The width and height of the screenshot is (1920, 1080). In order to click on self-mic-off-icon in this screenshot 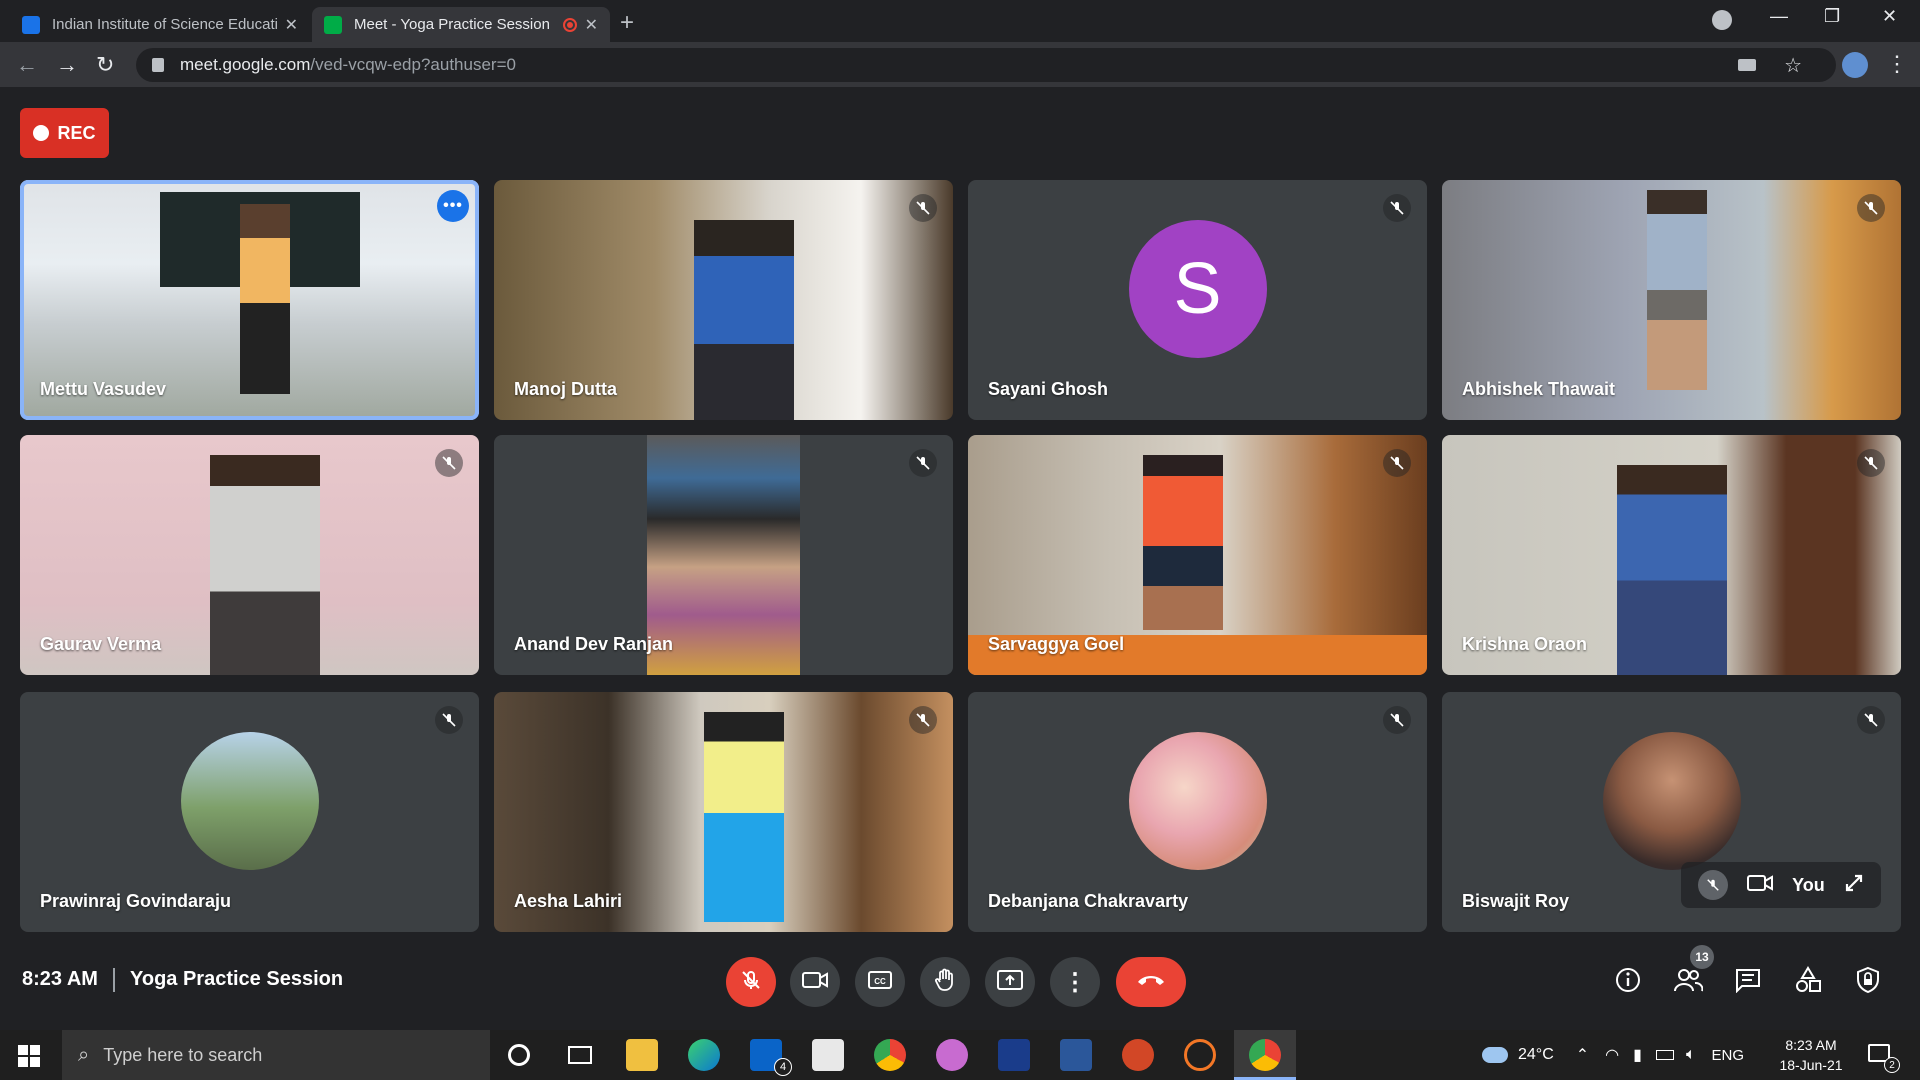, I will do `click(1713, 885)`.